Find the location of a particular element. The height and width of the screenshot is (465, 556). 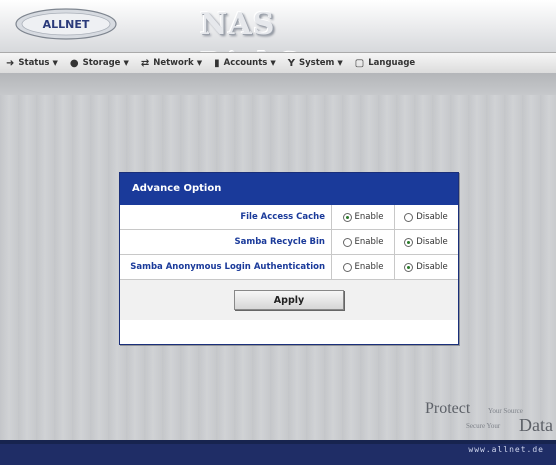

menu-status-label: Status is located at coordinates (34, 63).